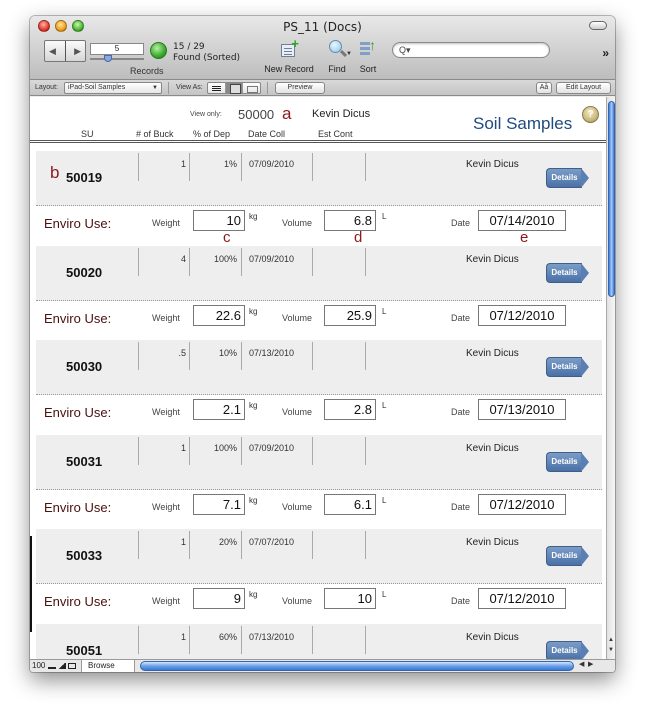 Image resolution: width=645 pixels, height=713 pixels. What do you see at coordinates (251, 88) in the screenshot?
I see `view-as-table-button` at bounding box center [251, 88].